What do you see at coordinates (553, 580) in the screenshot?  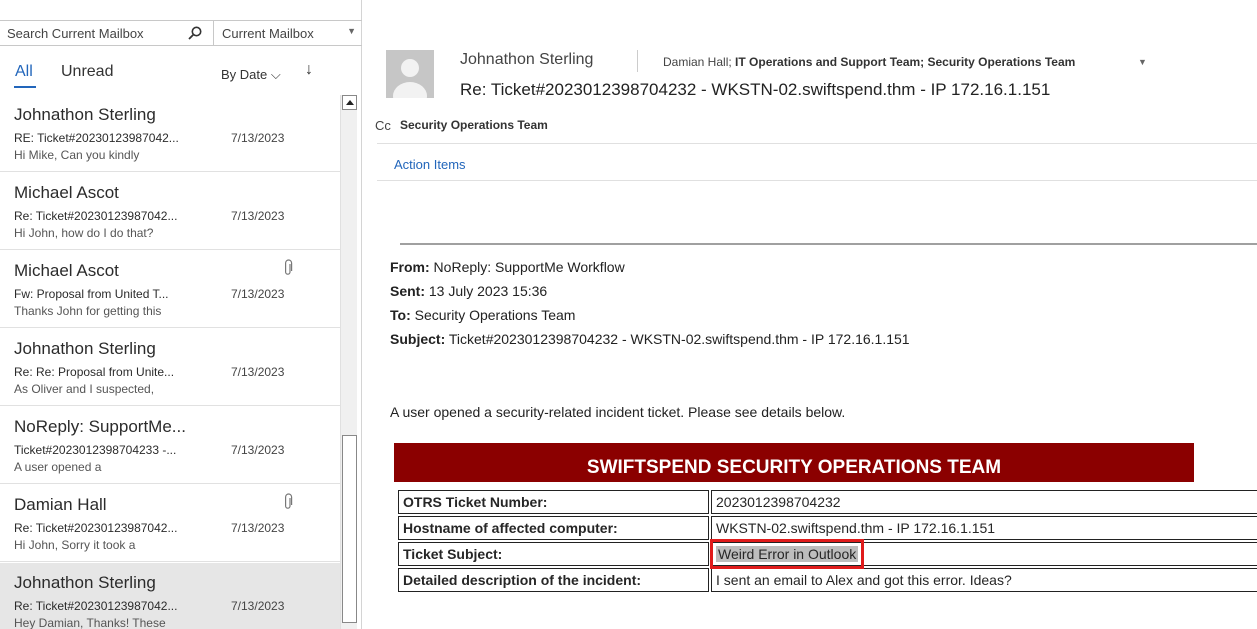 I see `ticket-field-label: Detailed description of the incident:` at bounding box center [553, 580].